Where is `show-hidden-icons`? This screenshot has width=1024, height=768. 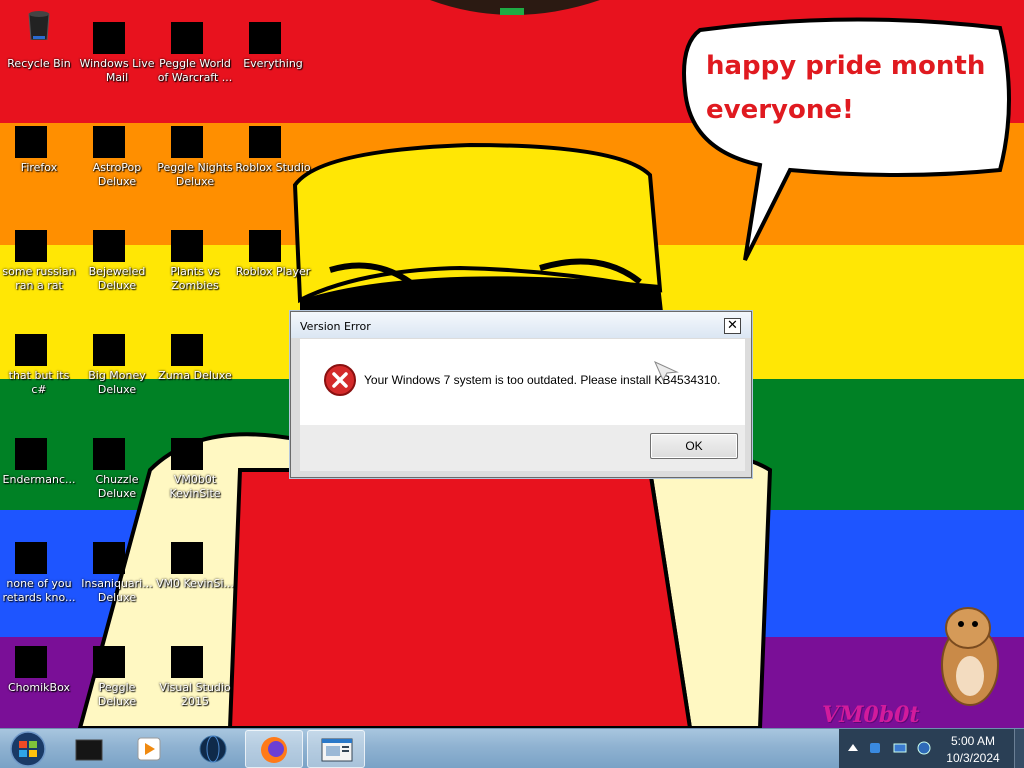
show-hidden-icons is located at coordinates (853, 748).